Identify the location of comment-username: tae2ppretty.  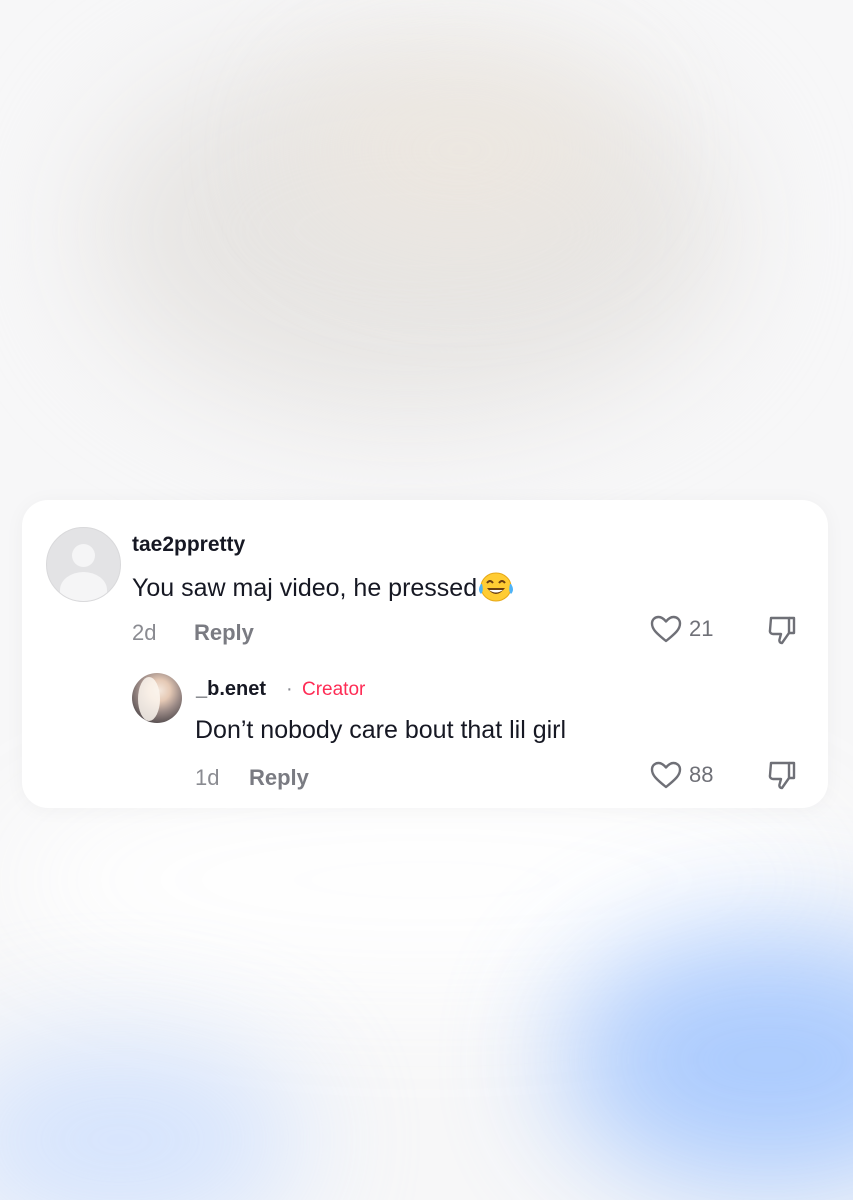
(188, 545).